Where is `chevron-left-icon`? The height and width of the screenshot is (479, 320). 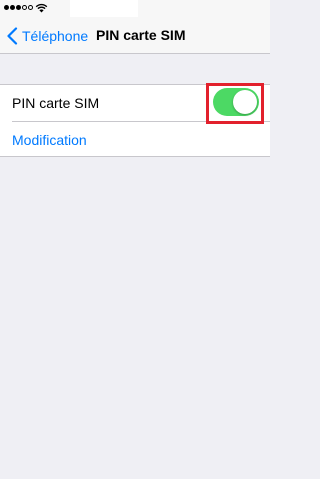 chevron-left-icon is located at coordinates (12, 36).